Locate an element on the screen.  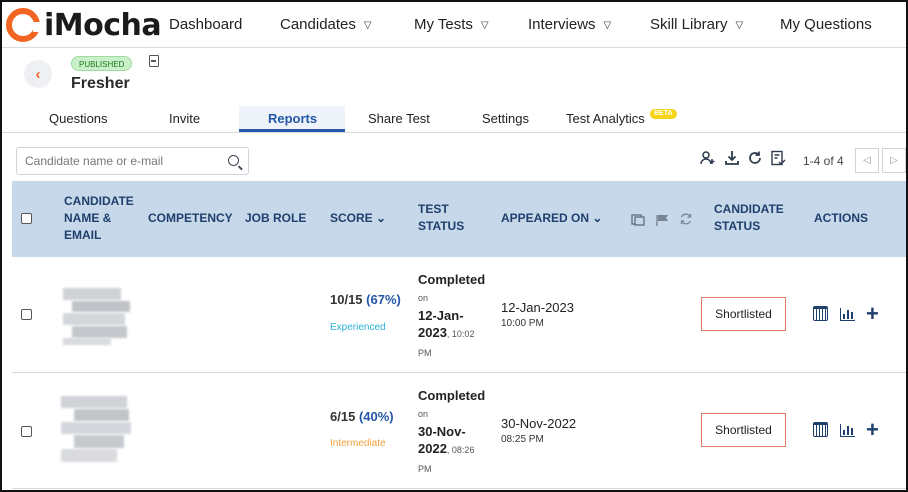
imocha-logo: iMocha is located at coordinates (84, 25).